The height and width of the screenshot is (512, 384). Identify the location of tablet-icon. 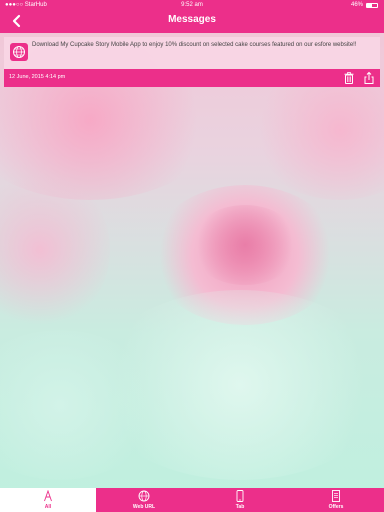
(240, 496).